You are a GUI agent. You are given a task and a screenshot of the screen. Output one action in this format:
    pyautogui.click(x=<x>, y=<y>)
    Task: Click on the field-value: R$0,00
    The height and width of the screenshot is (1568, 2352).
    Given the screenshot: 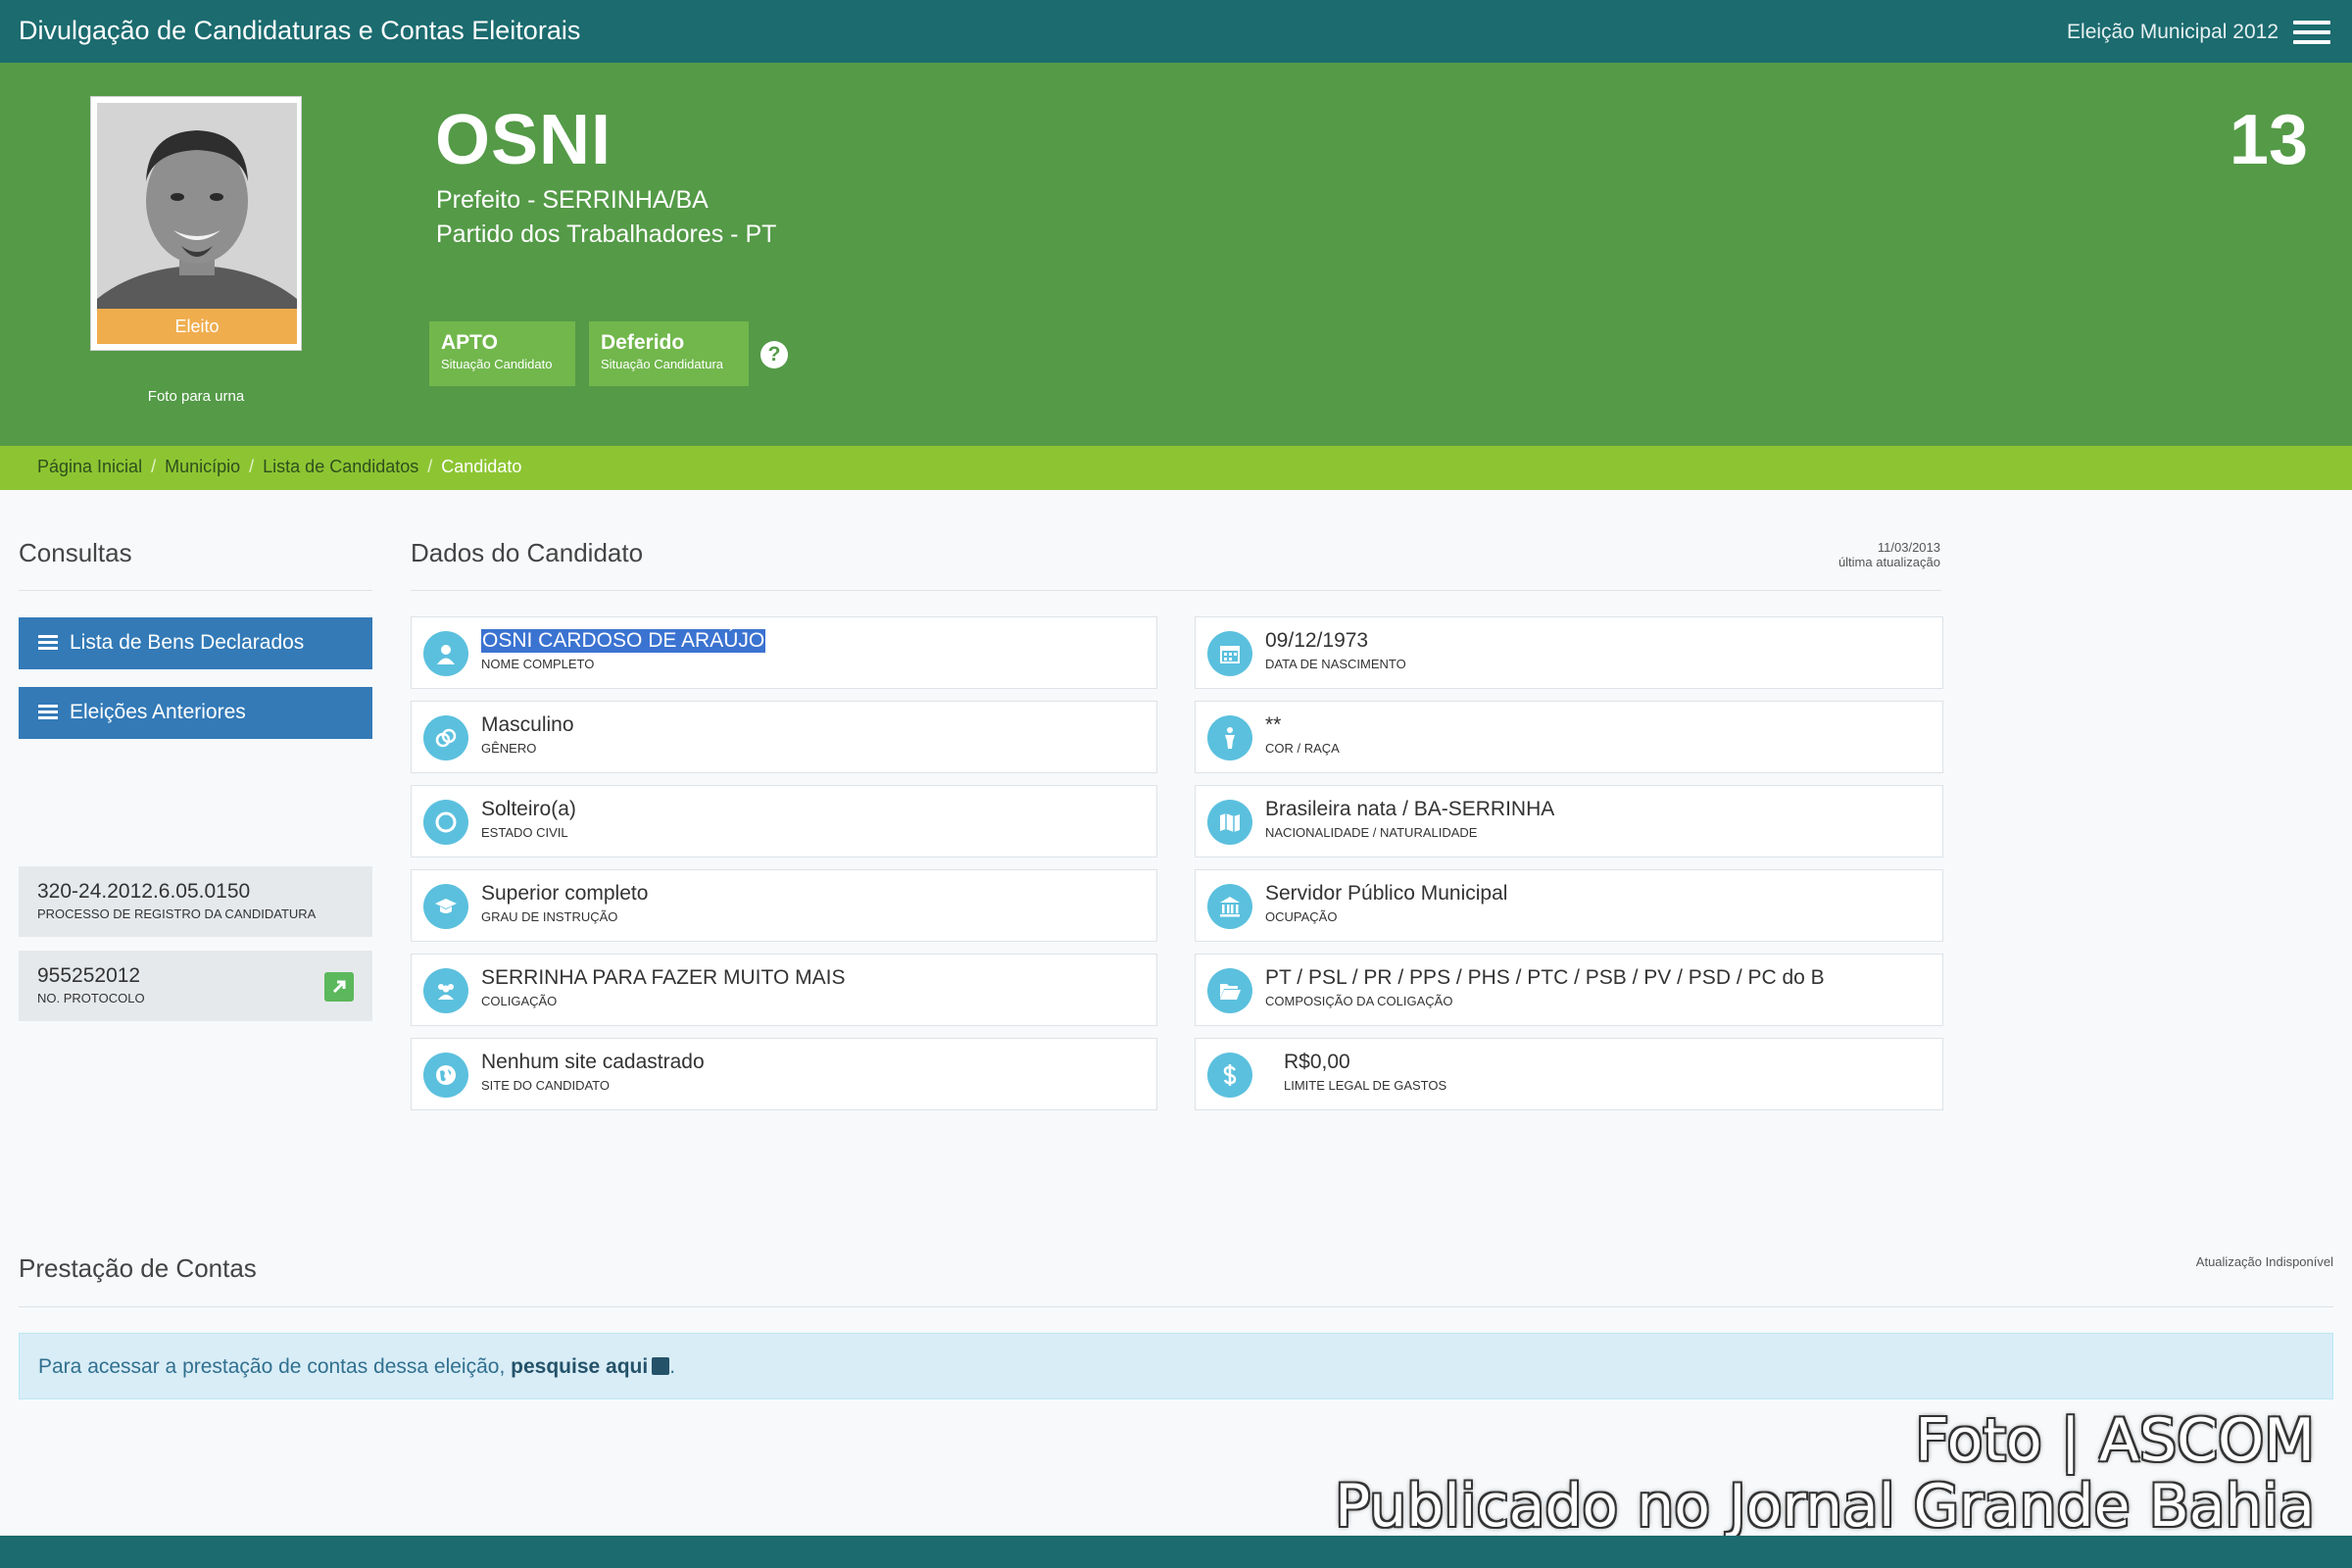 What is the action you would take?
    pyautogui.click(x=1317, y=1062)
    